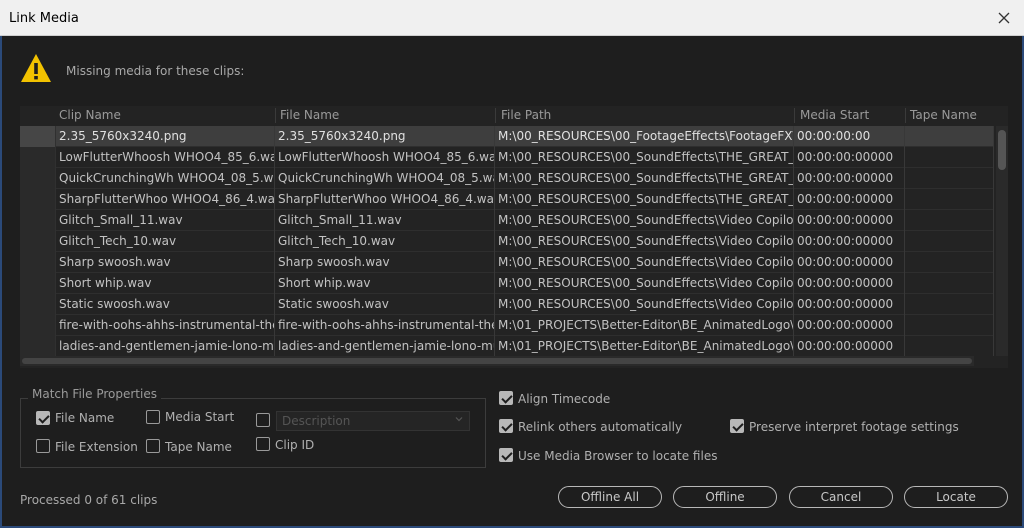 Image resolution: width=1024 pixels, height=528 pixels. What do you see at coordinates (165, 220) in the screenshot?
I see `clip-name-cell: Glitch_Small_11.wav` at bounding box center [165, 220].